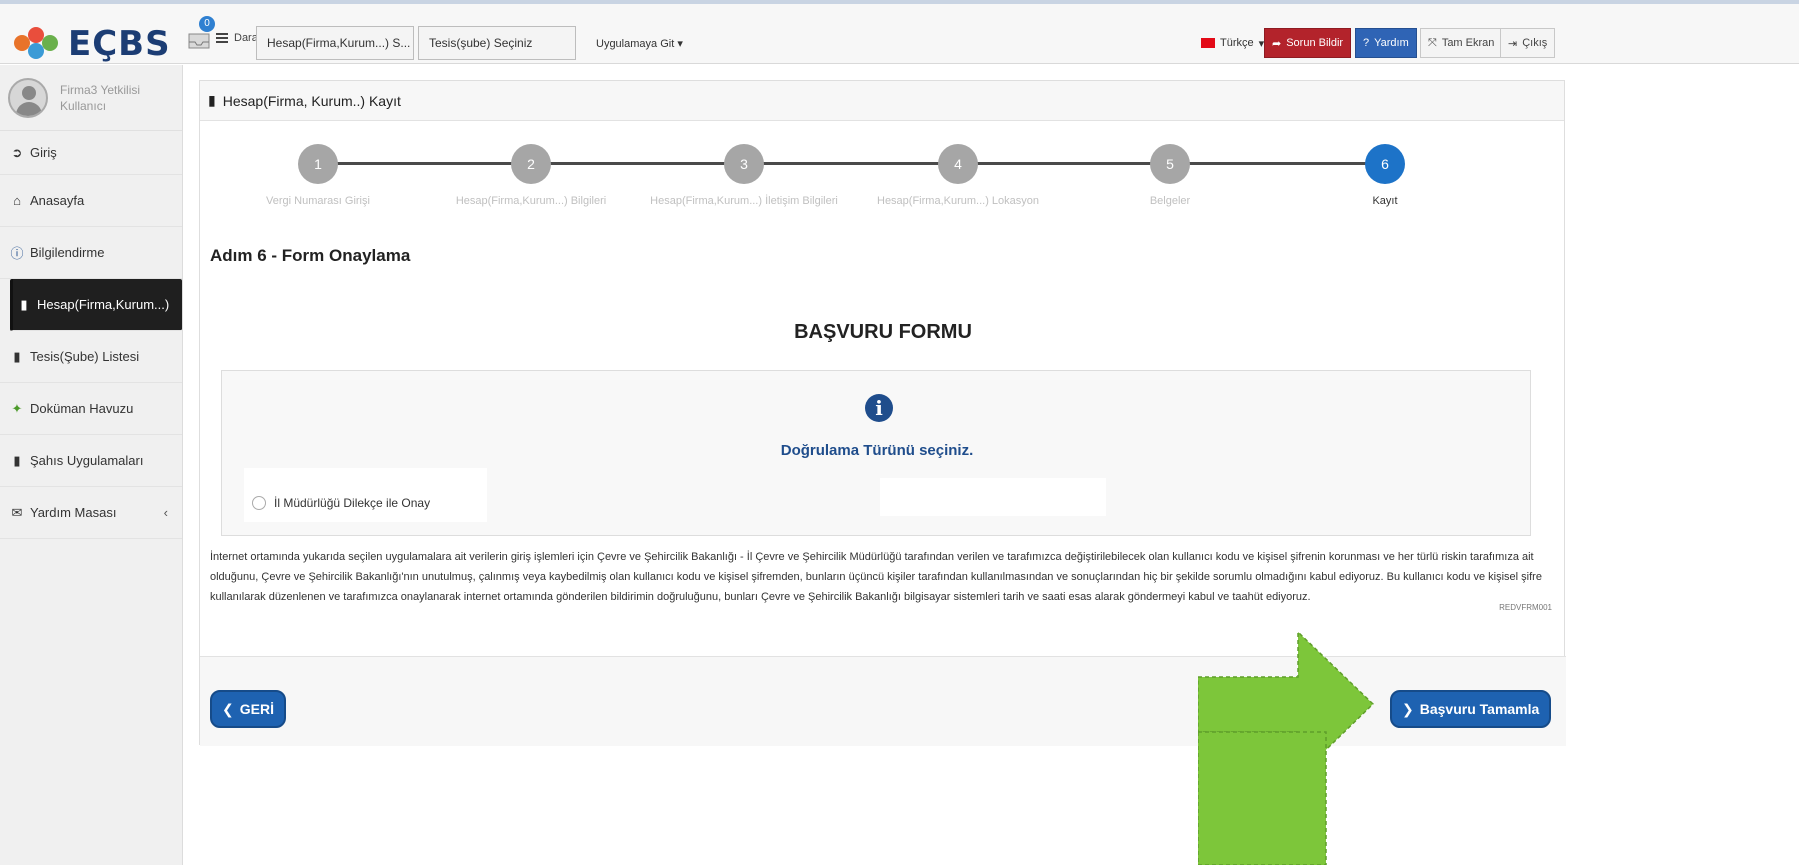  I want to click on sidebar-item-label: Anasayfa, so click(57, 200).